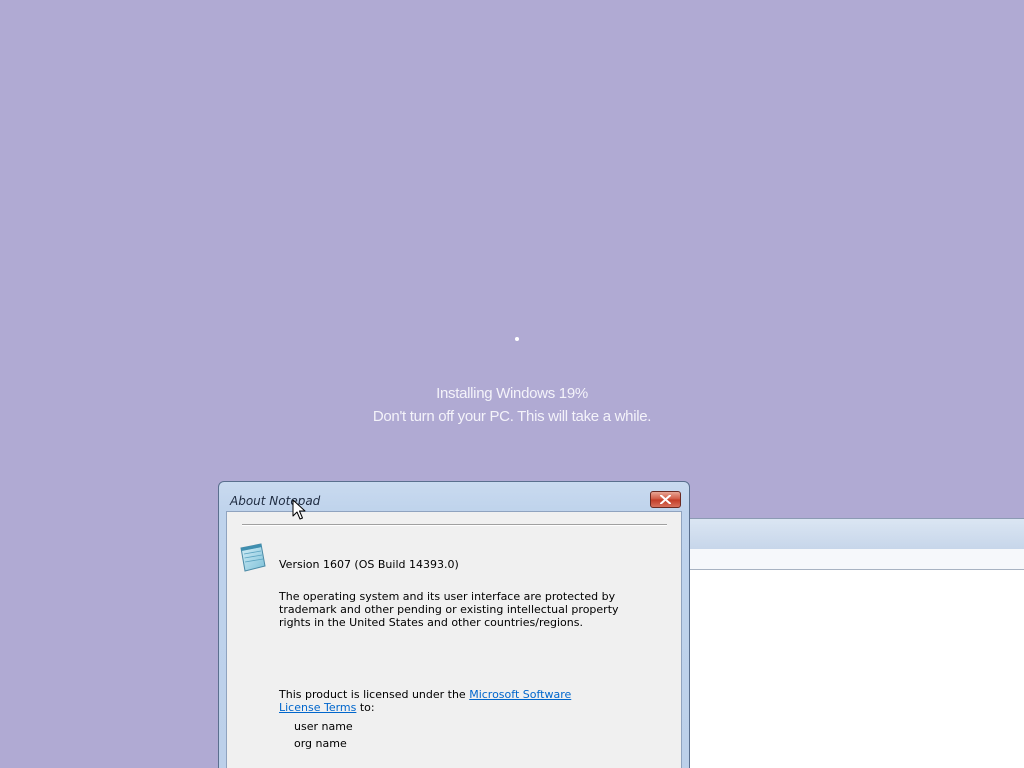  What do you see at coordinates (323, 726) in the screenshot?
I see `licensed-user-name: user name` at bounding box center [323, 726].